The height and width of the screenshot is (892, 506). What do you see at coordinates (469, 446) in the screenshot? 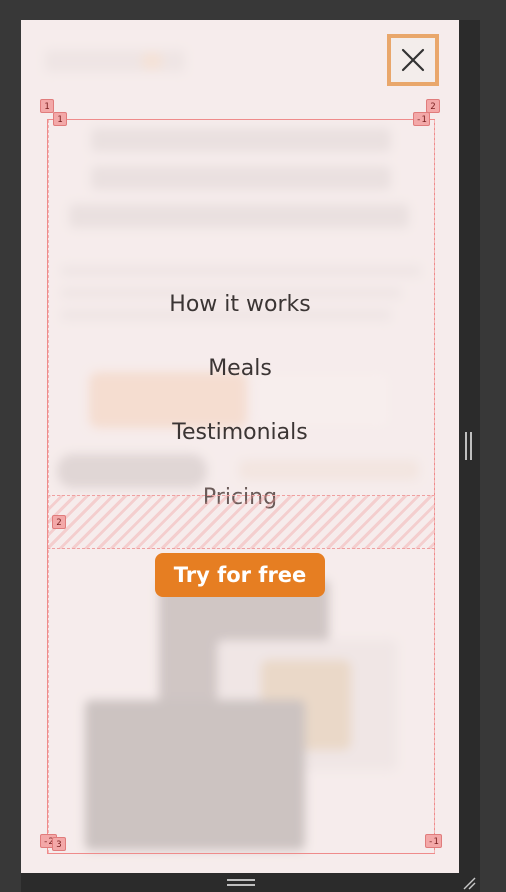
I see `resize-handle-right` at bounding box center [469, 446].